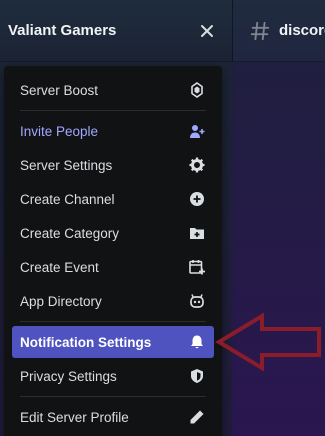 This screenshot has width=325, height=436. I want to click on add-user-icon, so click(197, 131).